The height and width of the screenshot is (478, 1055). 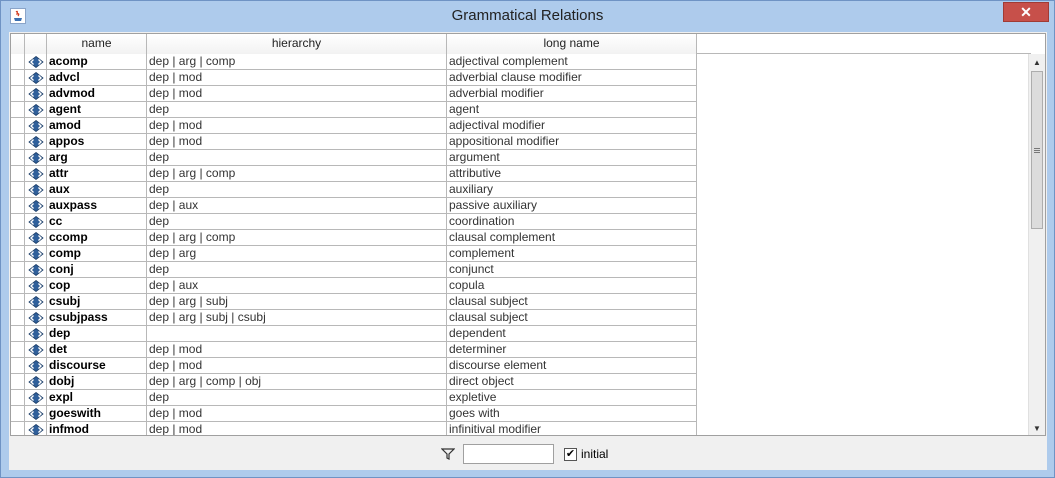 What do you see at coordinates (1026, 12) in the screenshot?
I see `close-button: ✕` at bounding box center [1026, 12].